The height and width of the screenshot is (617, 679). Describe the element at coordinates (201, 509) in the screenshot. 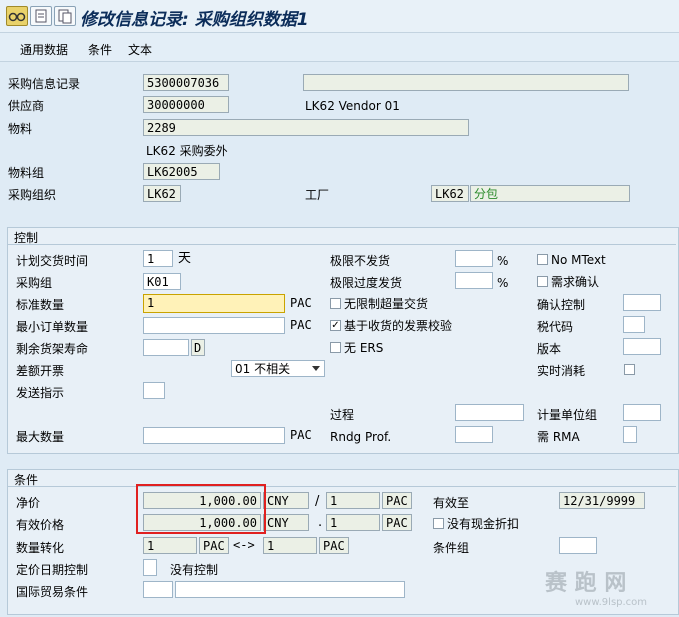

I see `price-highlight-box` at that location.